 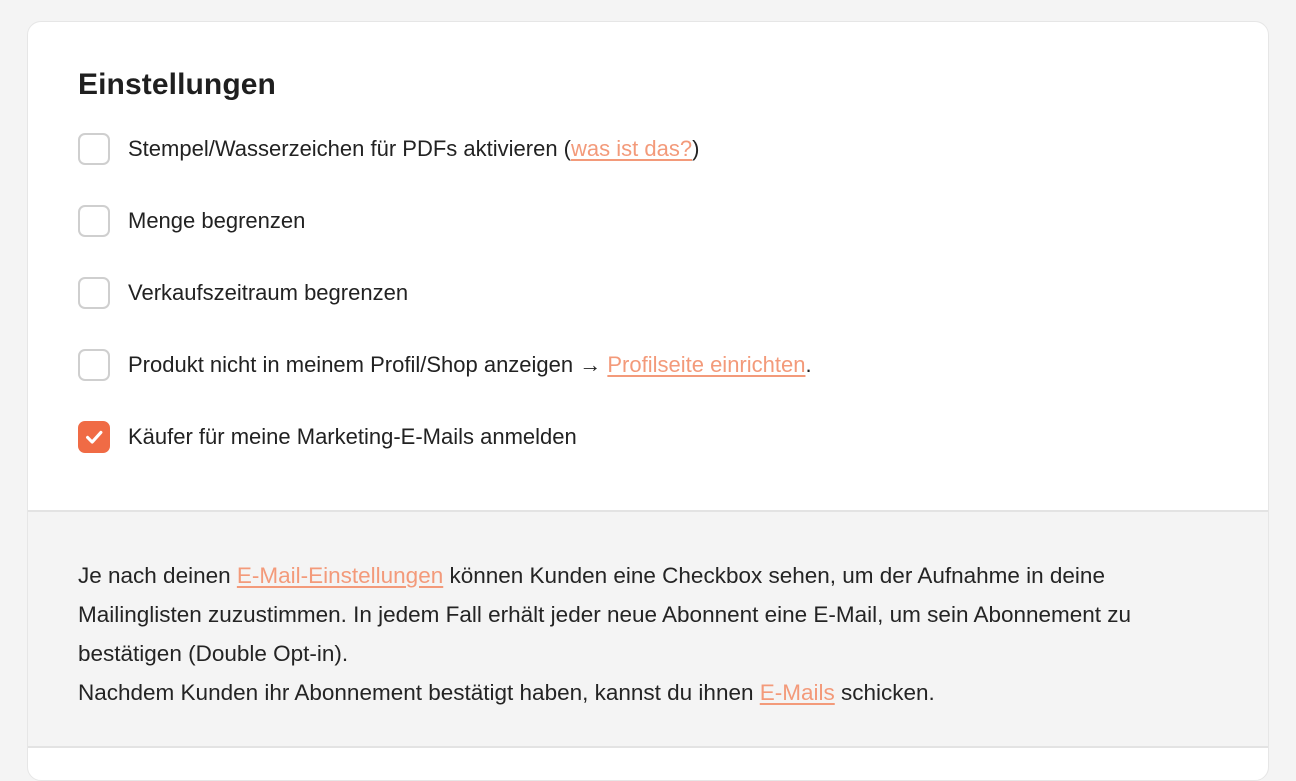 What do you see at coordinates (631, 148) in the screenshot?
I see `what-is-this-link: was ist das?` at bounding box center [631, 148].